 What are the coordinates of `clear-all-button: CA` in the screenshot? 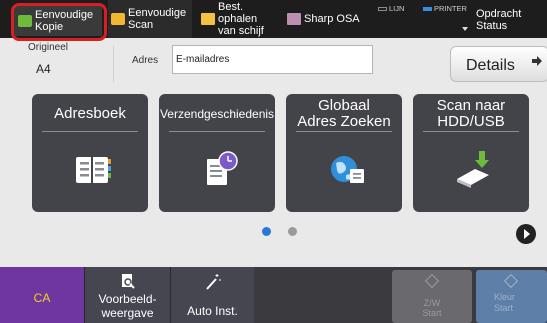 It's located at (42, 295).